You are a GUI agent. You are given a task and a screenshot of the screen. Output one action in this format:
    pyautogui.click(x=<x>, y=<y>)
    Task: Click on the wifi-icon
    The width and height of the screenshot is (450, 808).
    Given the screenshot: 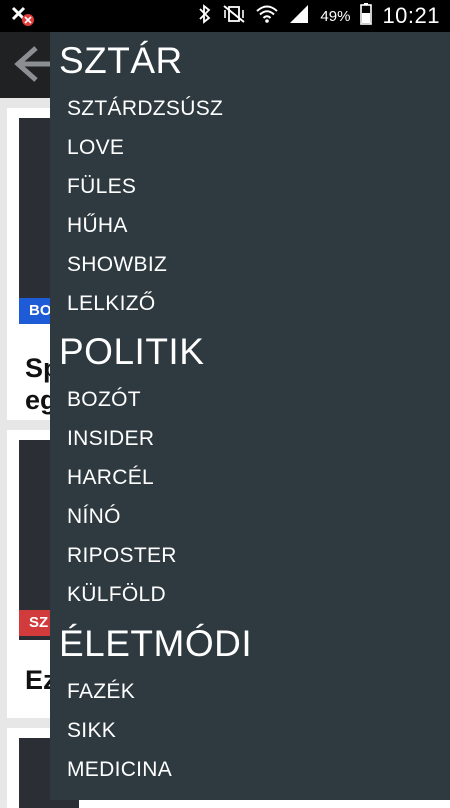 What is the action you would take?
    pyautogui.click(x=267, y=16)
    